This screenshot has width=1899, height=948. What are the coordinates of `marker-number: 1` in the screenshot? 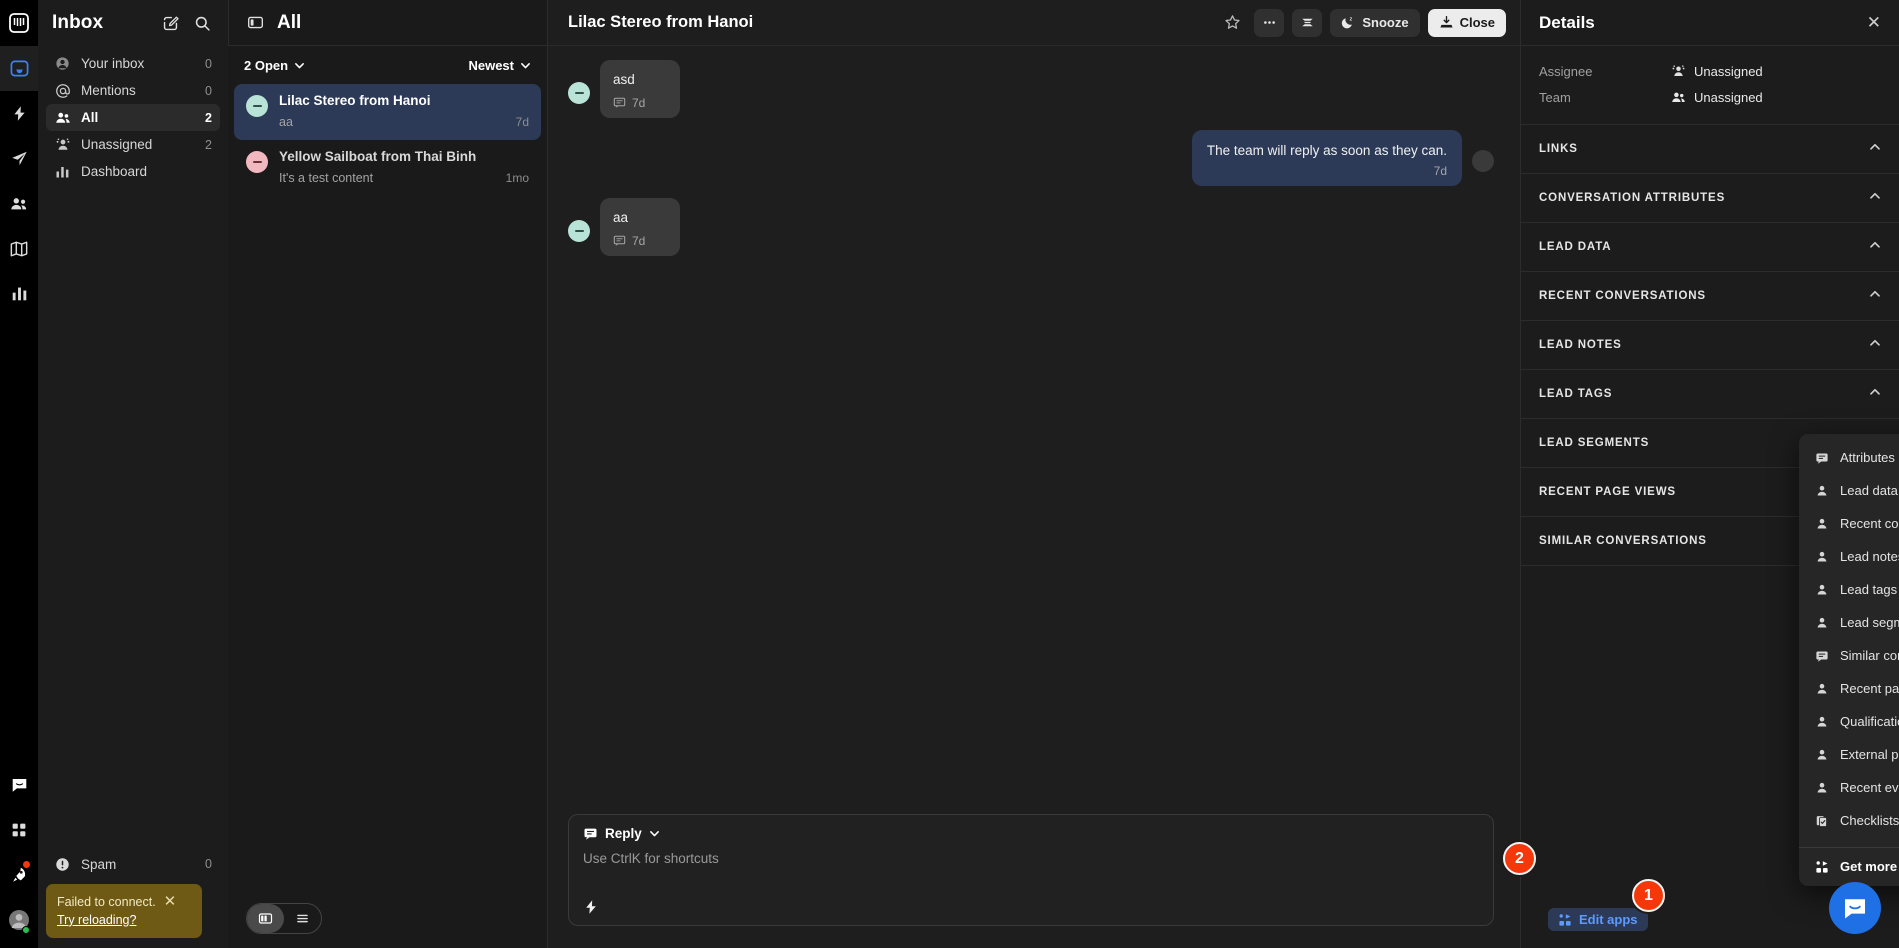 It's located at (1648, 895).